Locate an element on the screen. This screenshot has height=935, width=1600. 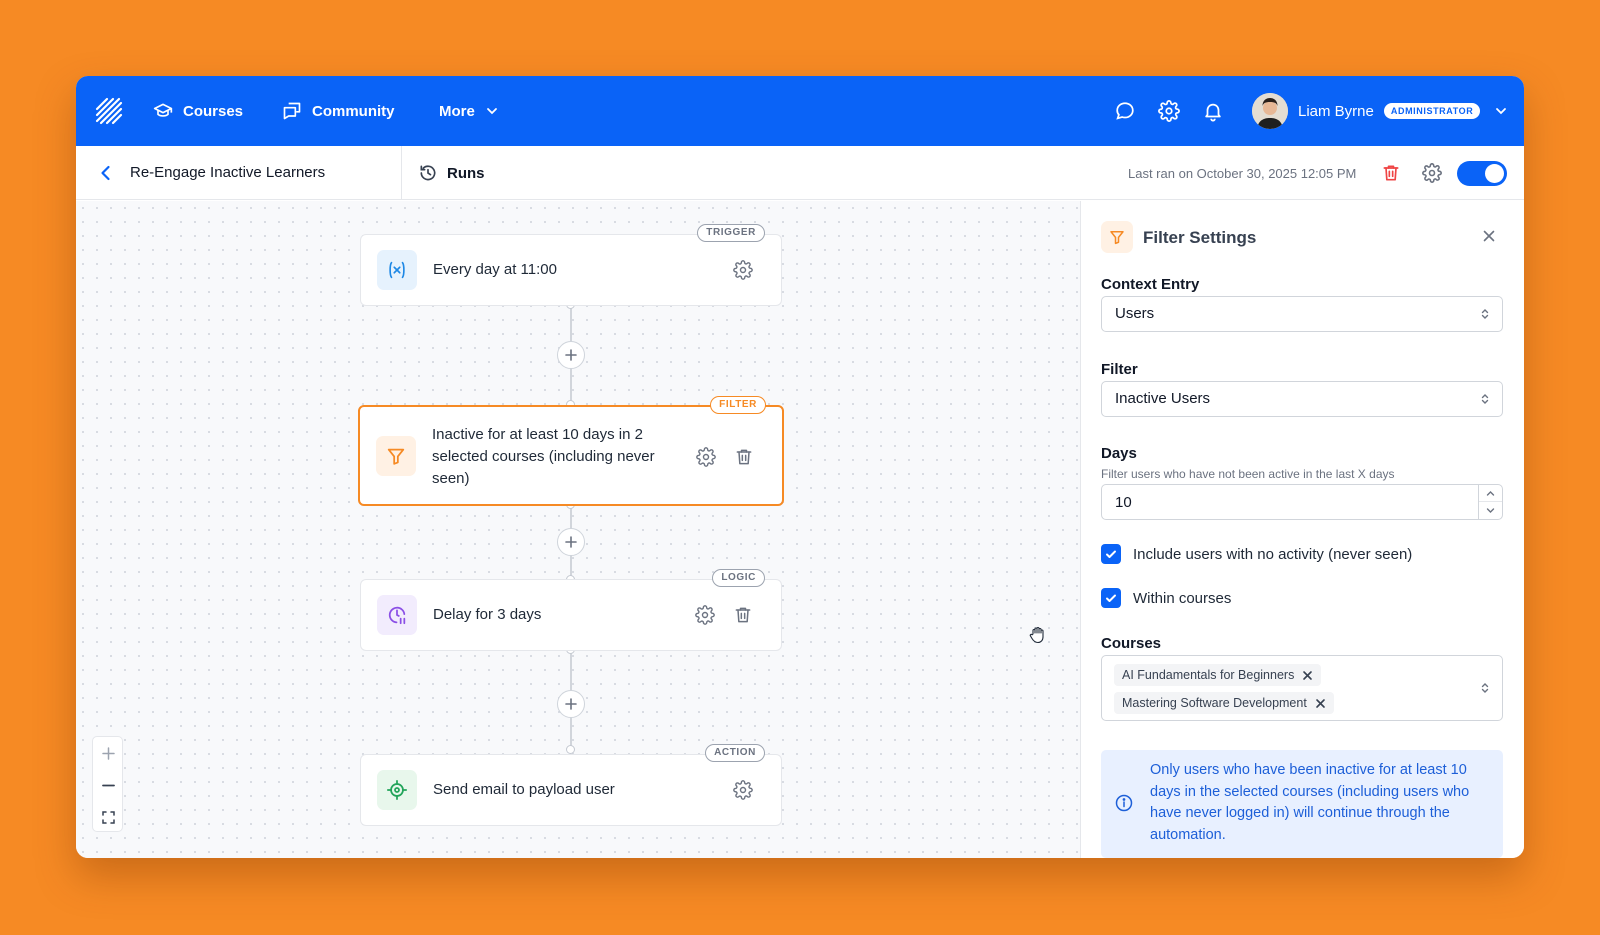
chevron-up-icon is located at coordinates (1490, 493).